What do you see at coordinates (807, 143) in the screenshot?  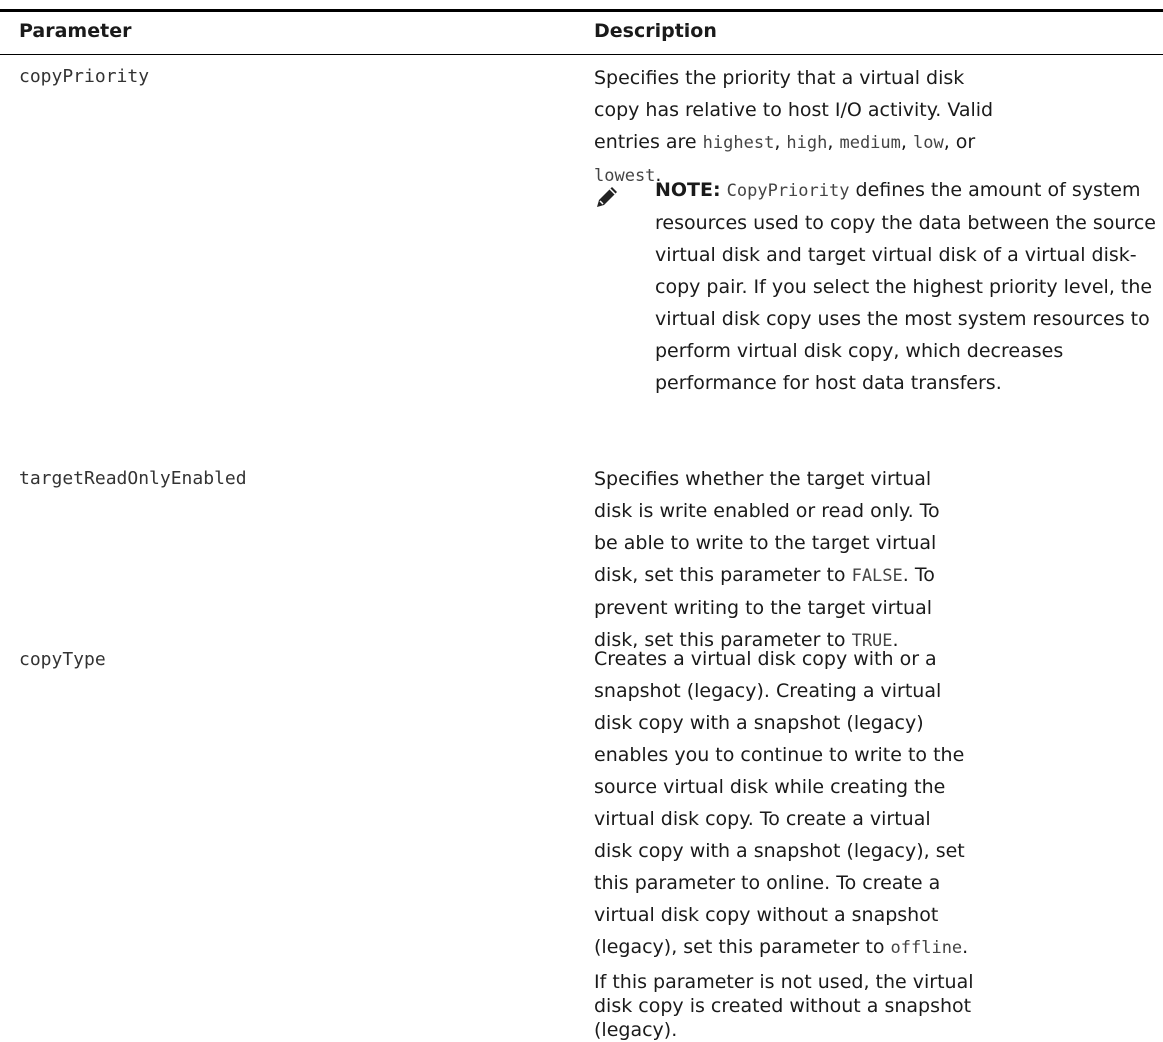 I see `option-value: high` at bounding box center [807, 143].